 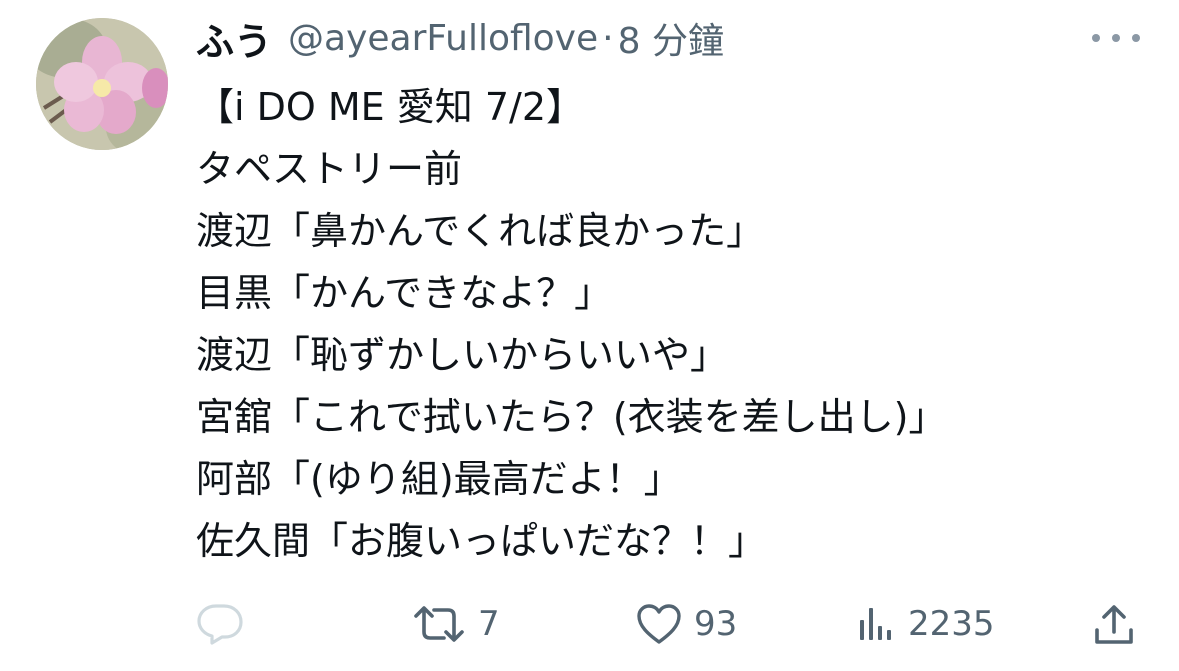 What do you see at coordinates (439, 624) in the screenshot?
I see `retweet-icon` at bounding box center [439, 624].